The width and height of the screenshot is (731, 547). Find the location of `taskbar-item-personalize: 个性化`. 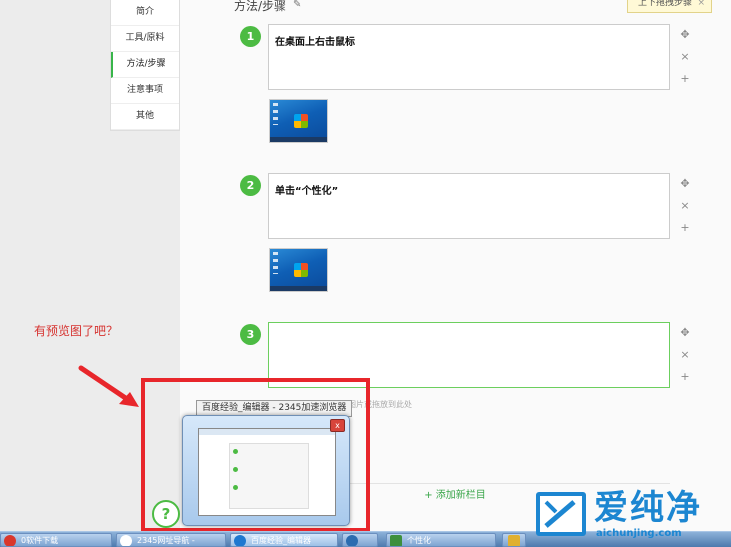

taskbar-item-personalize: 个性化 is located at coordinates (441, 540).